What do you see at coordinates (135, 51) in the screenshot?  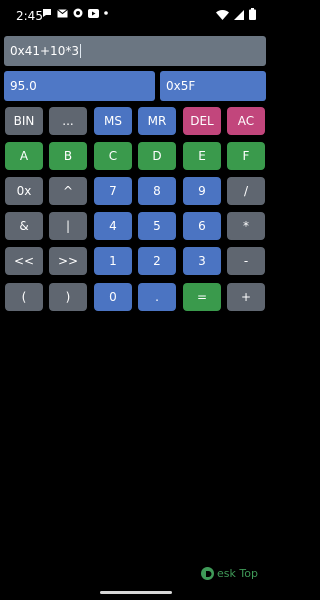 I see `expression-input: 0x41+10*3` at bounding box center [135, 51].